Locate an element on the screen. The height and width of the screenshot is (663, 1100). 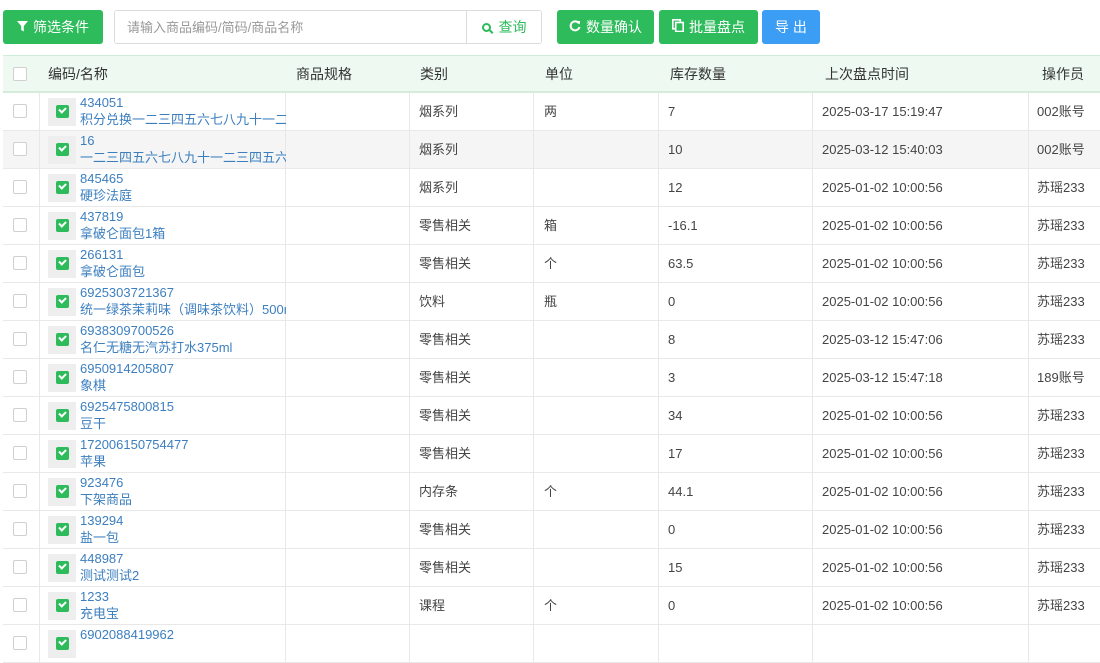
product-name: 拿破仑面包 is located at coordinates (183, 271).